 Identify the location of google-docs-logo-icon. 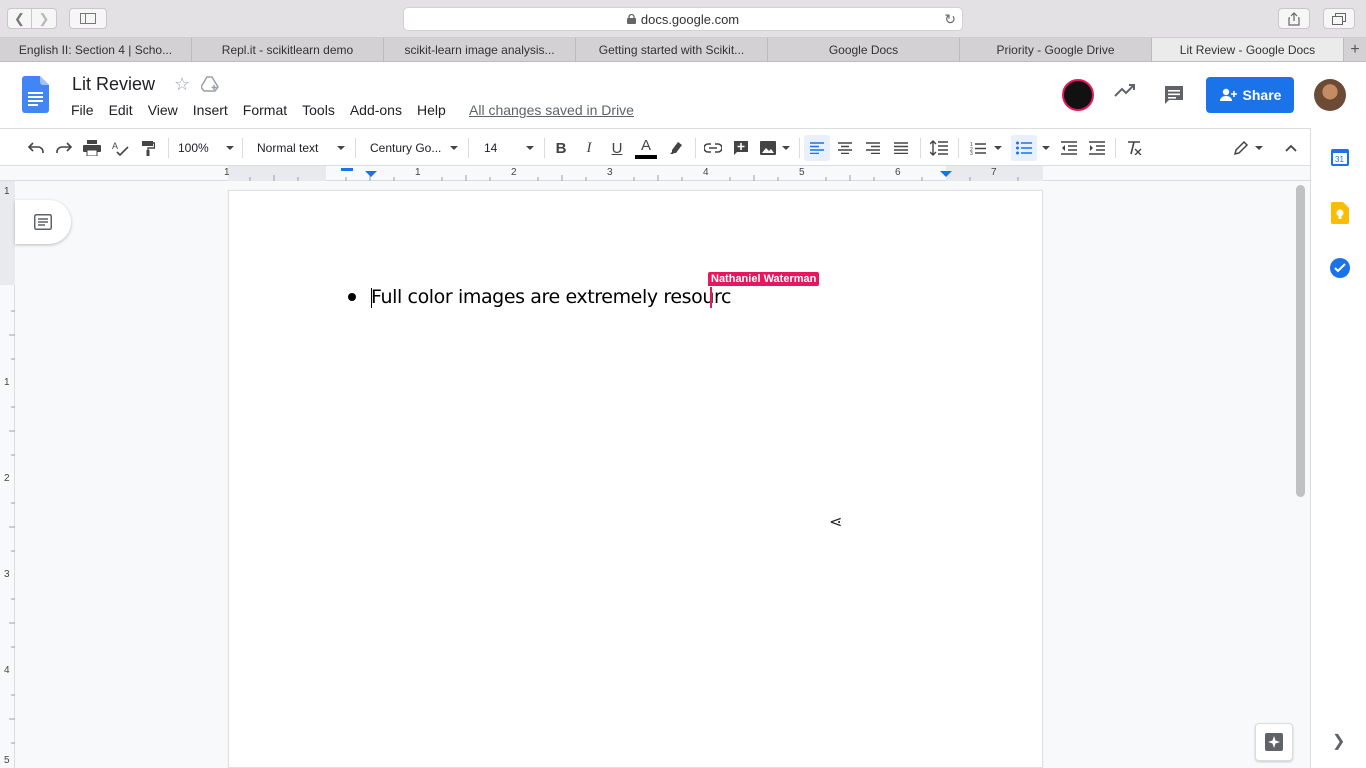
(35, 94).